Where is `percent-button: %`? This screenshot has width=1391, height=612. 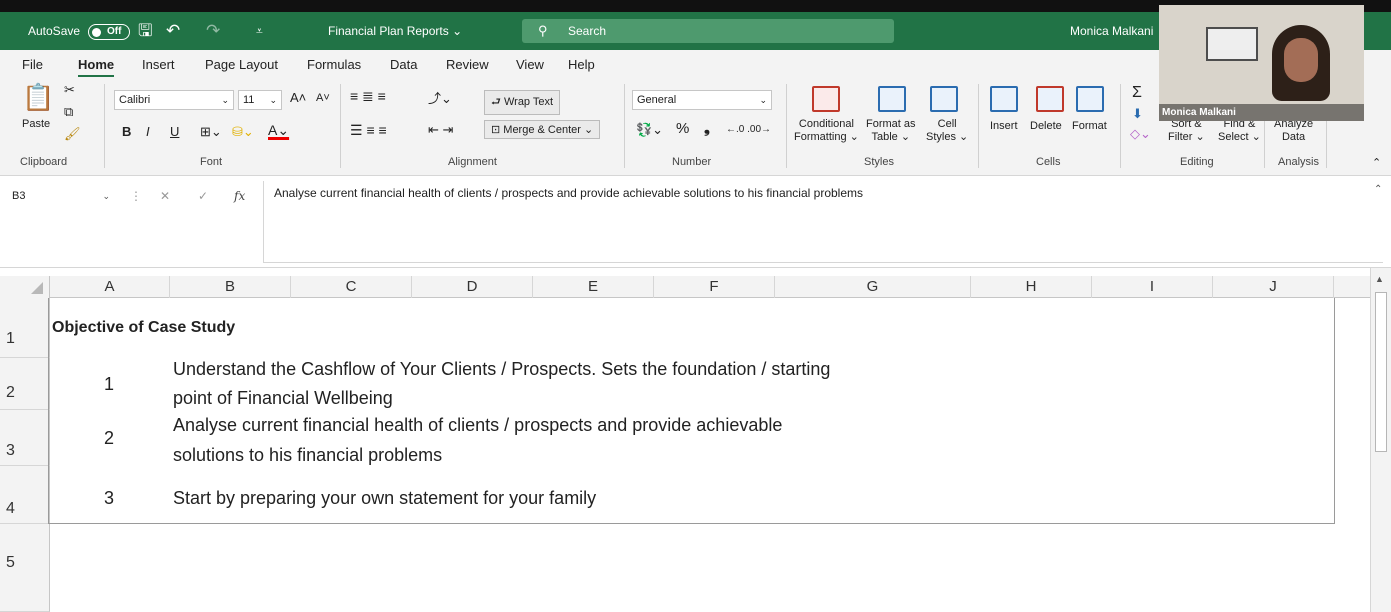
percent-button: % is located at coordinates (682, 128).